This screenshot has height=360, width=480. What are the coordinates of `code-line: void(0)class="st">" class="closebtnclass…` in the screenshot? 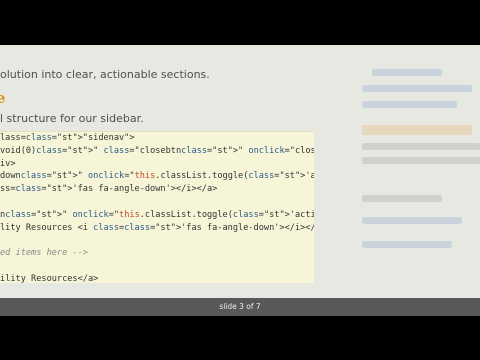 It's located at (157, 150).